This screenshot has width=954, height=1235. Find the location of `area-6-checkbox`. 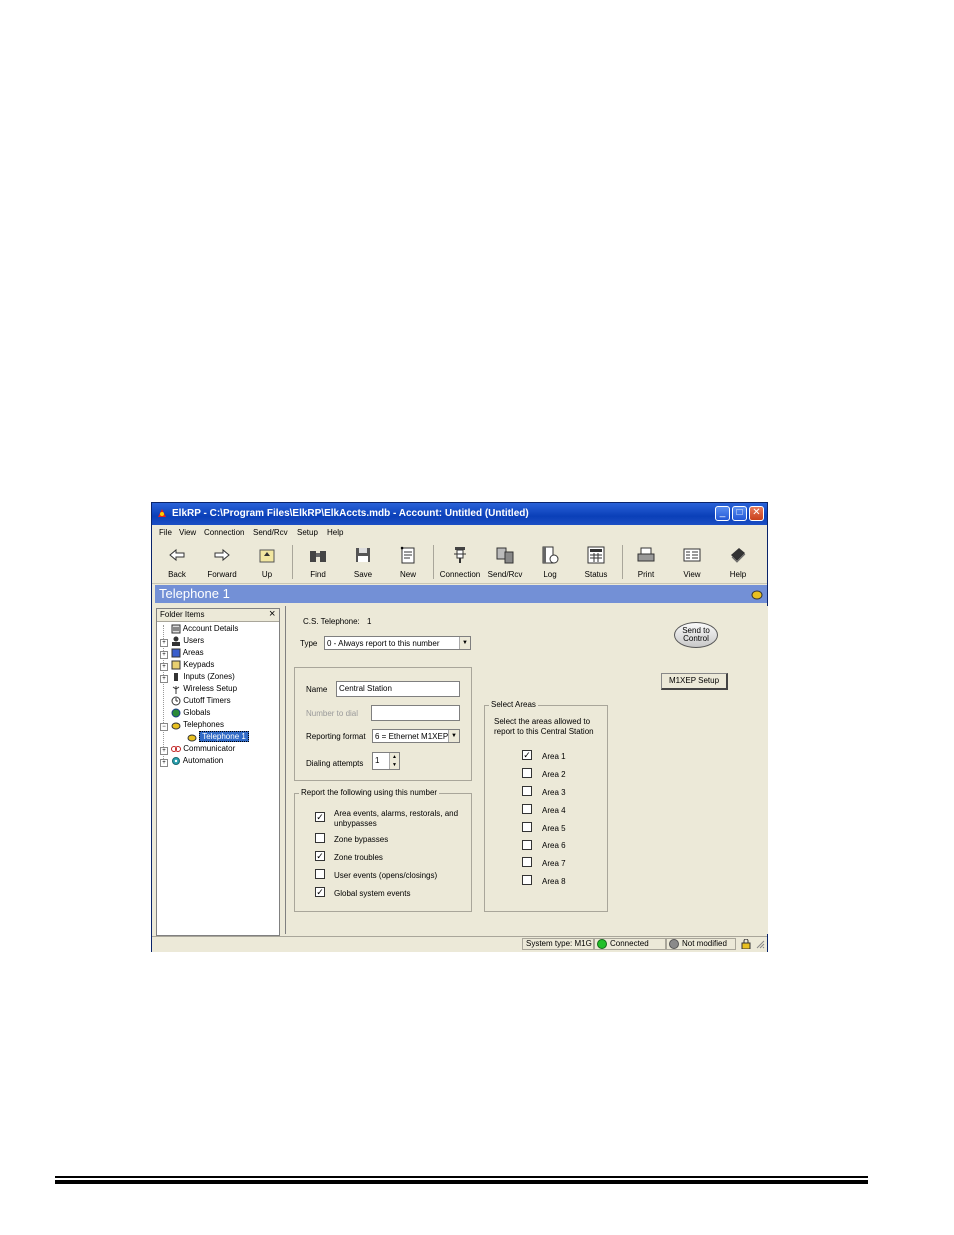

area-6-checkbox is located at coordinates (527, 845).